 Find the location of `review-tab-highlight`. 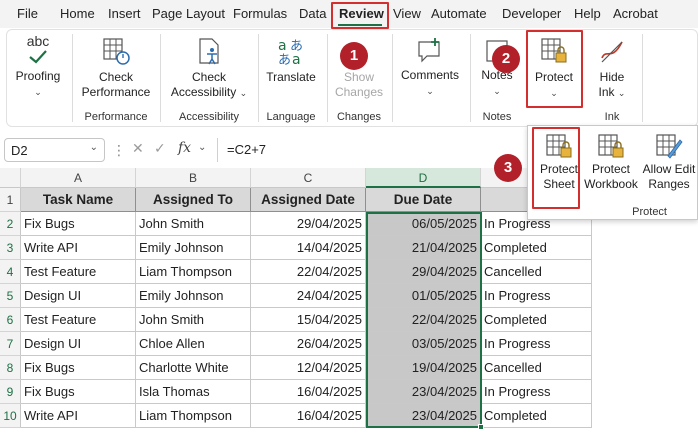

review-tab-highlight is located at coordinates (360, 15).